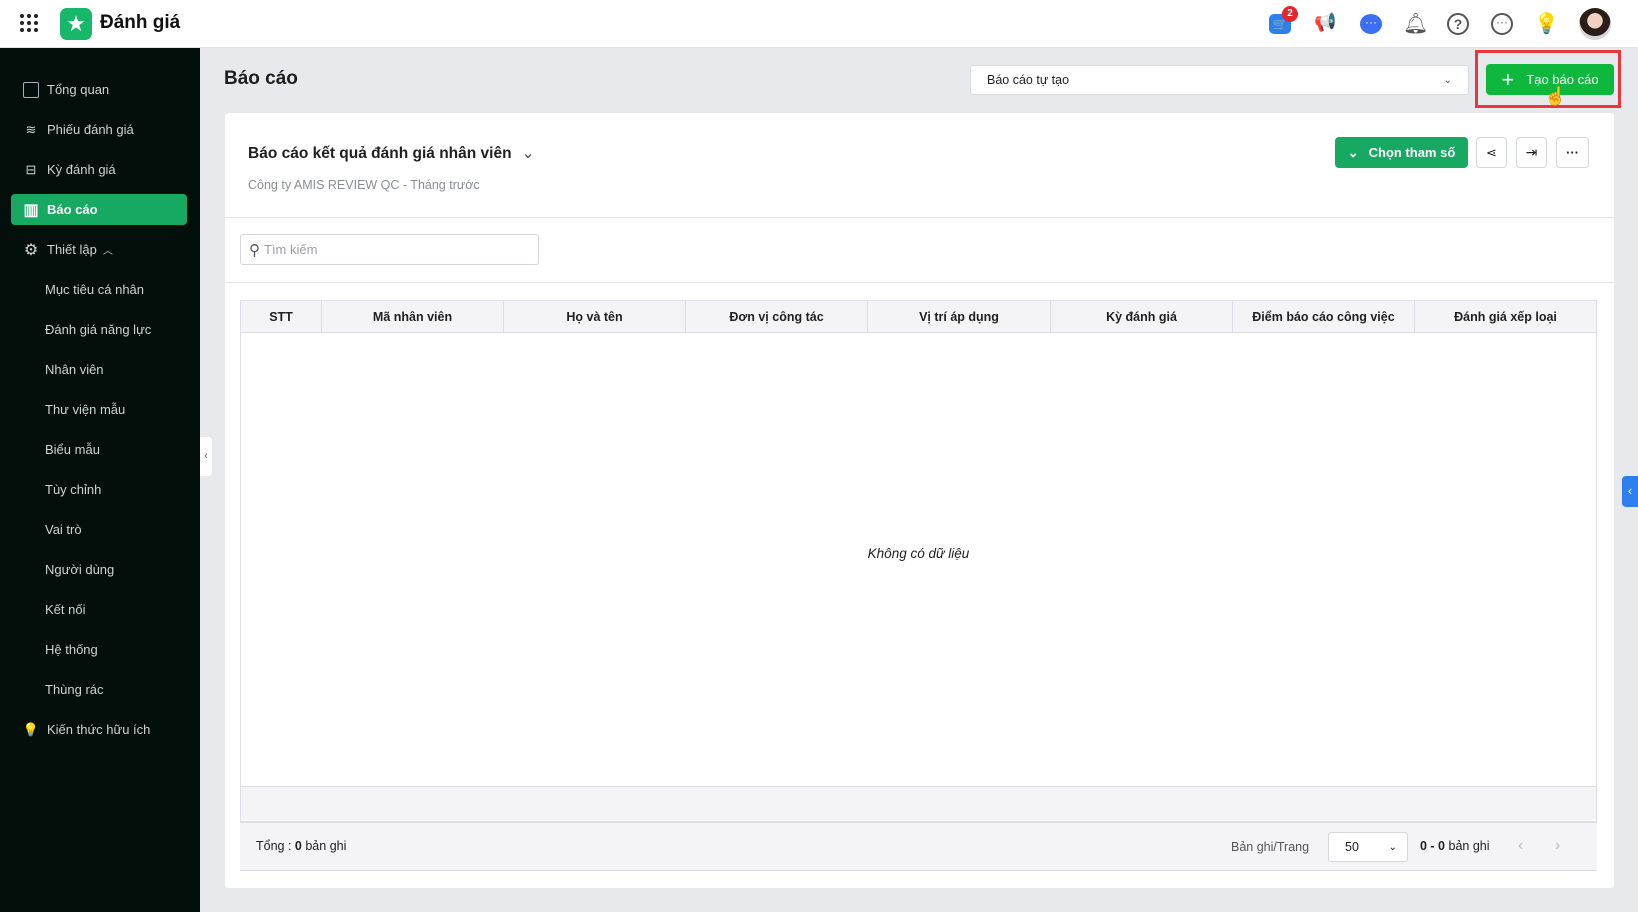 This screenshot has width=1638, height=912. Describe the element at coordinates (90, 129) in the screenshot. I see `sidebar-item-label: Phiếu đánh giá` at that location.